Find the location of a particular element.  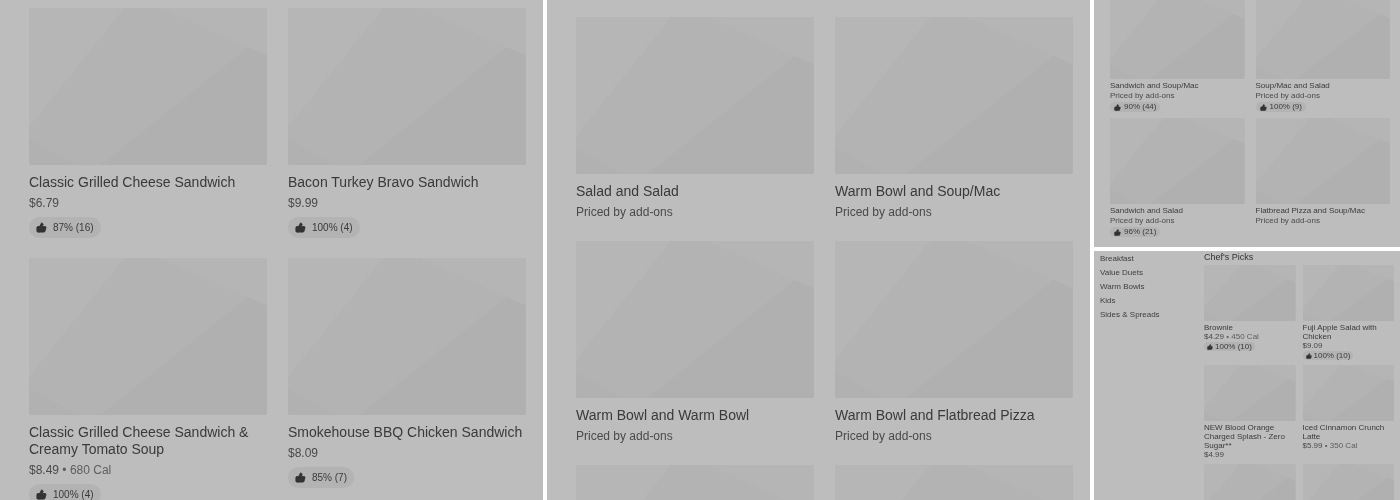

item-name: Bacon Turkey Bravo Sandwich is located at coordinates (383, 182).